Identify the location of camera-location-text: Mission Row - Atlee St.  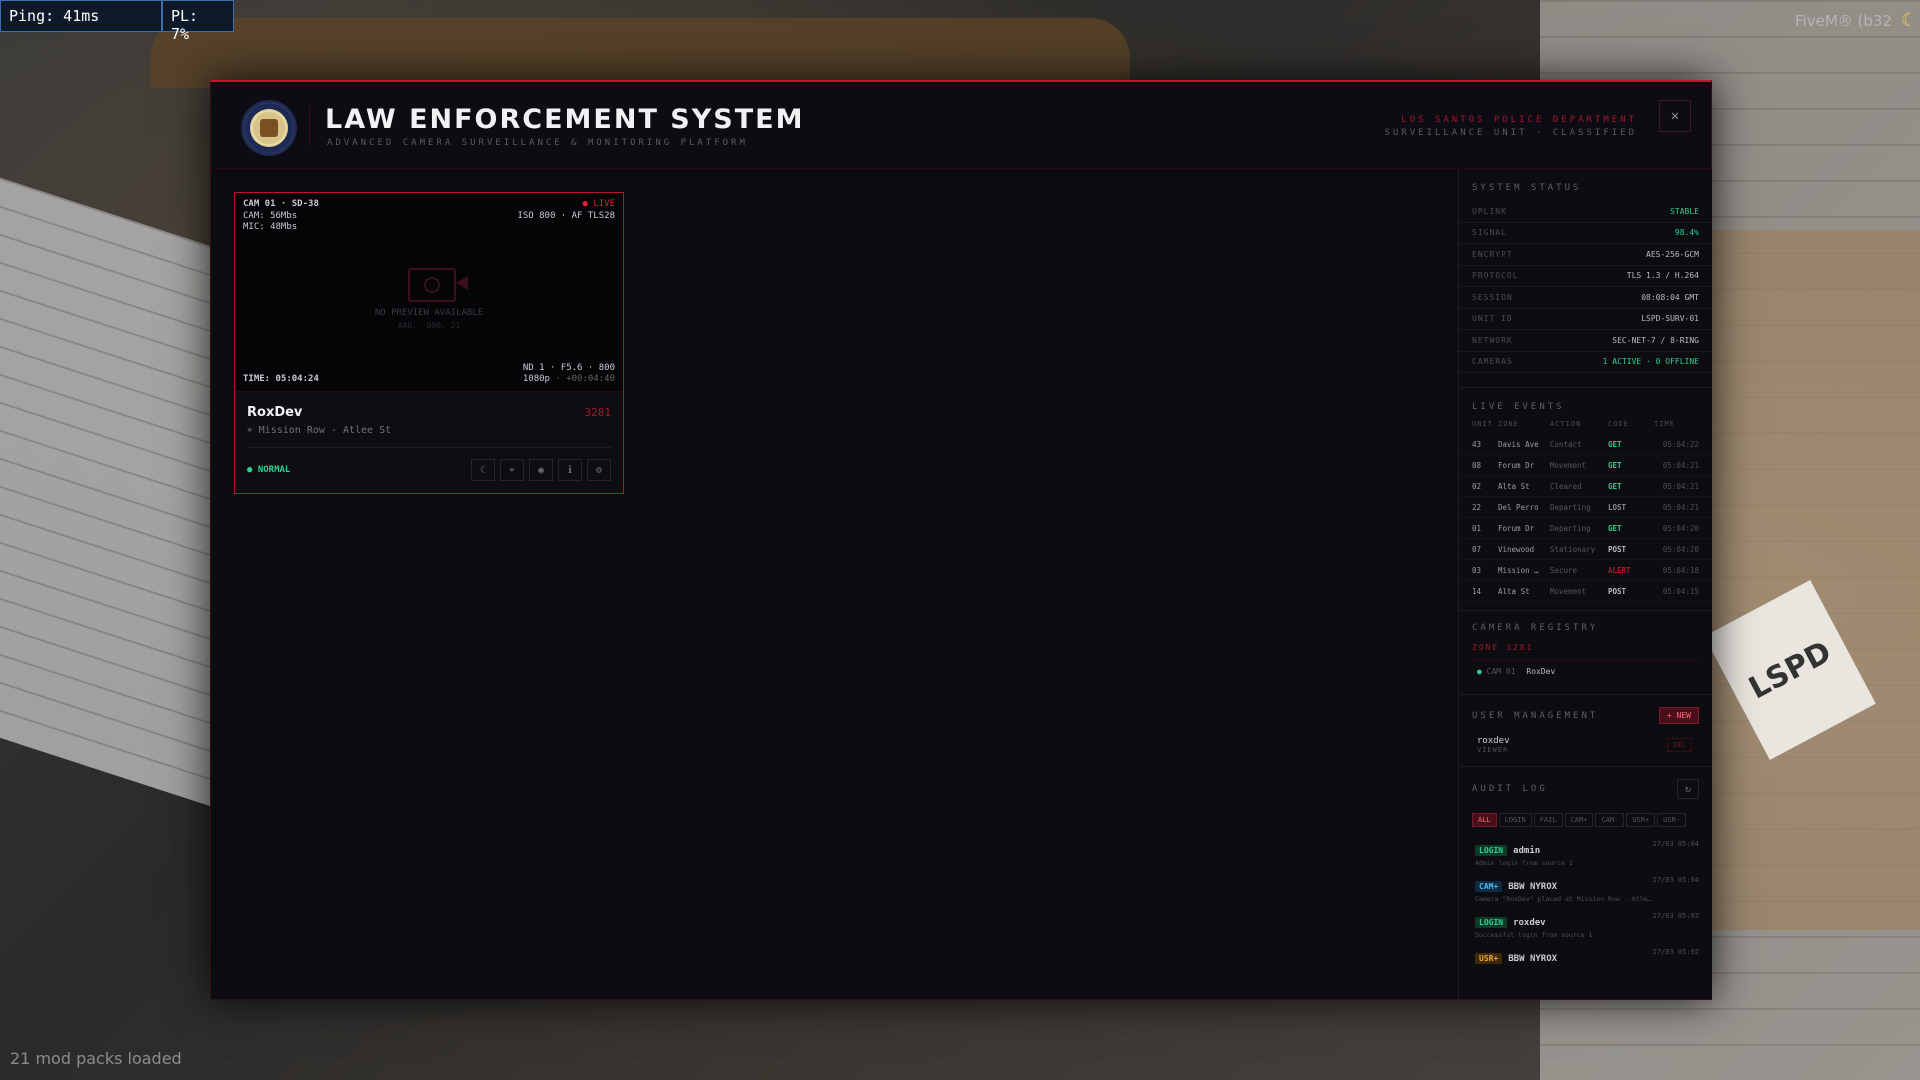
(325, 430).